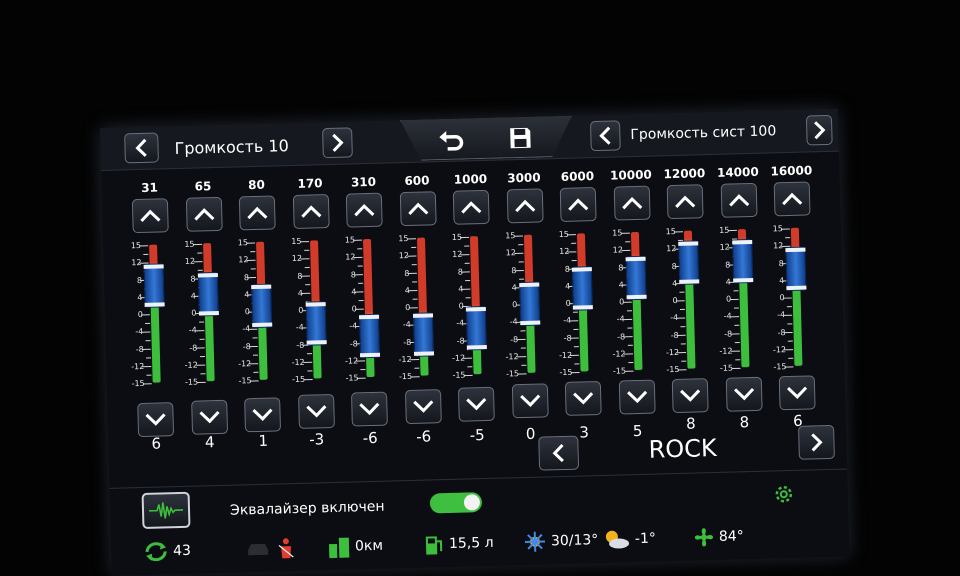  What do you see at coordinates (370, 438) in the screenshot?
I see `band-value-label: -6` at bounding box center [370, 438].